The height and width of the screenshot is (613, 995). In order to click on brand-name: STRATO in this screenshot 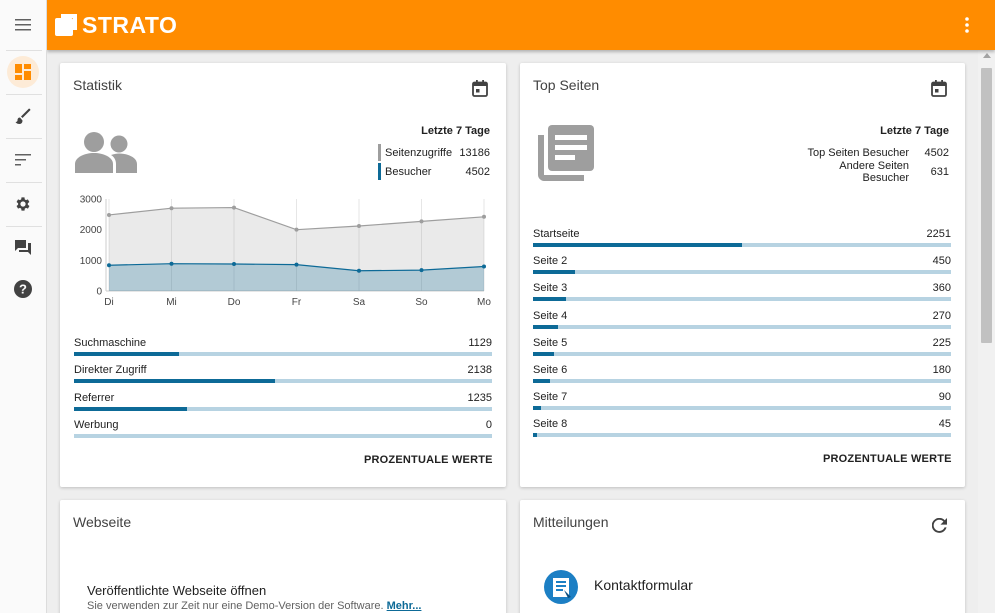, I will do `click(130, 25)`.